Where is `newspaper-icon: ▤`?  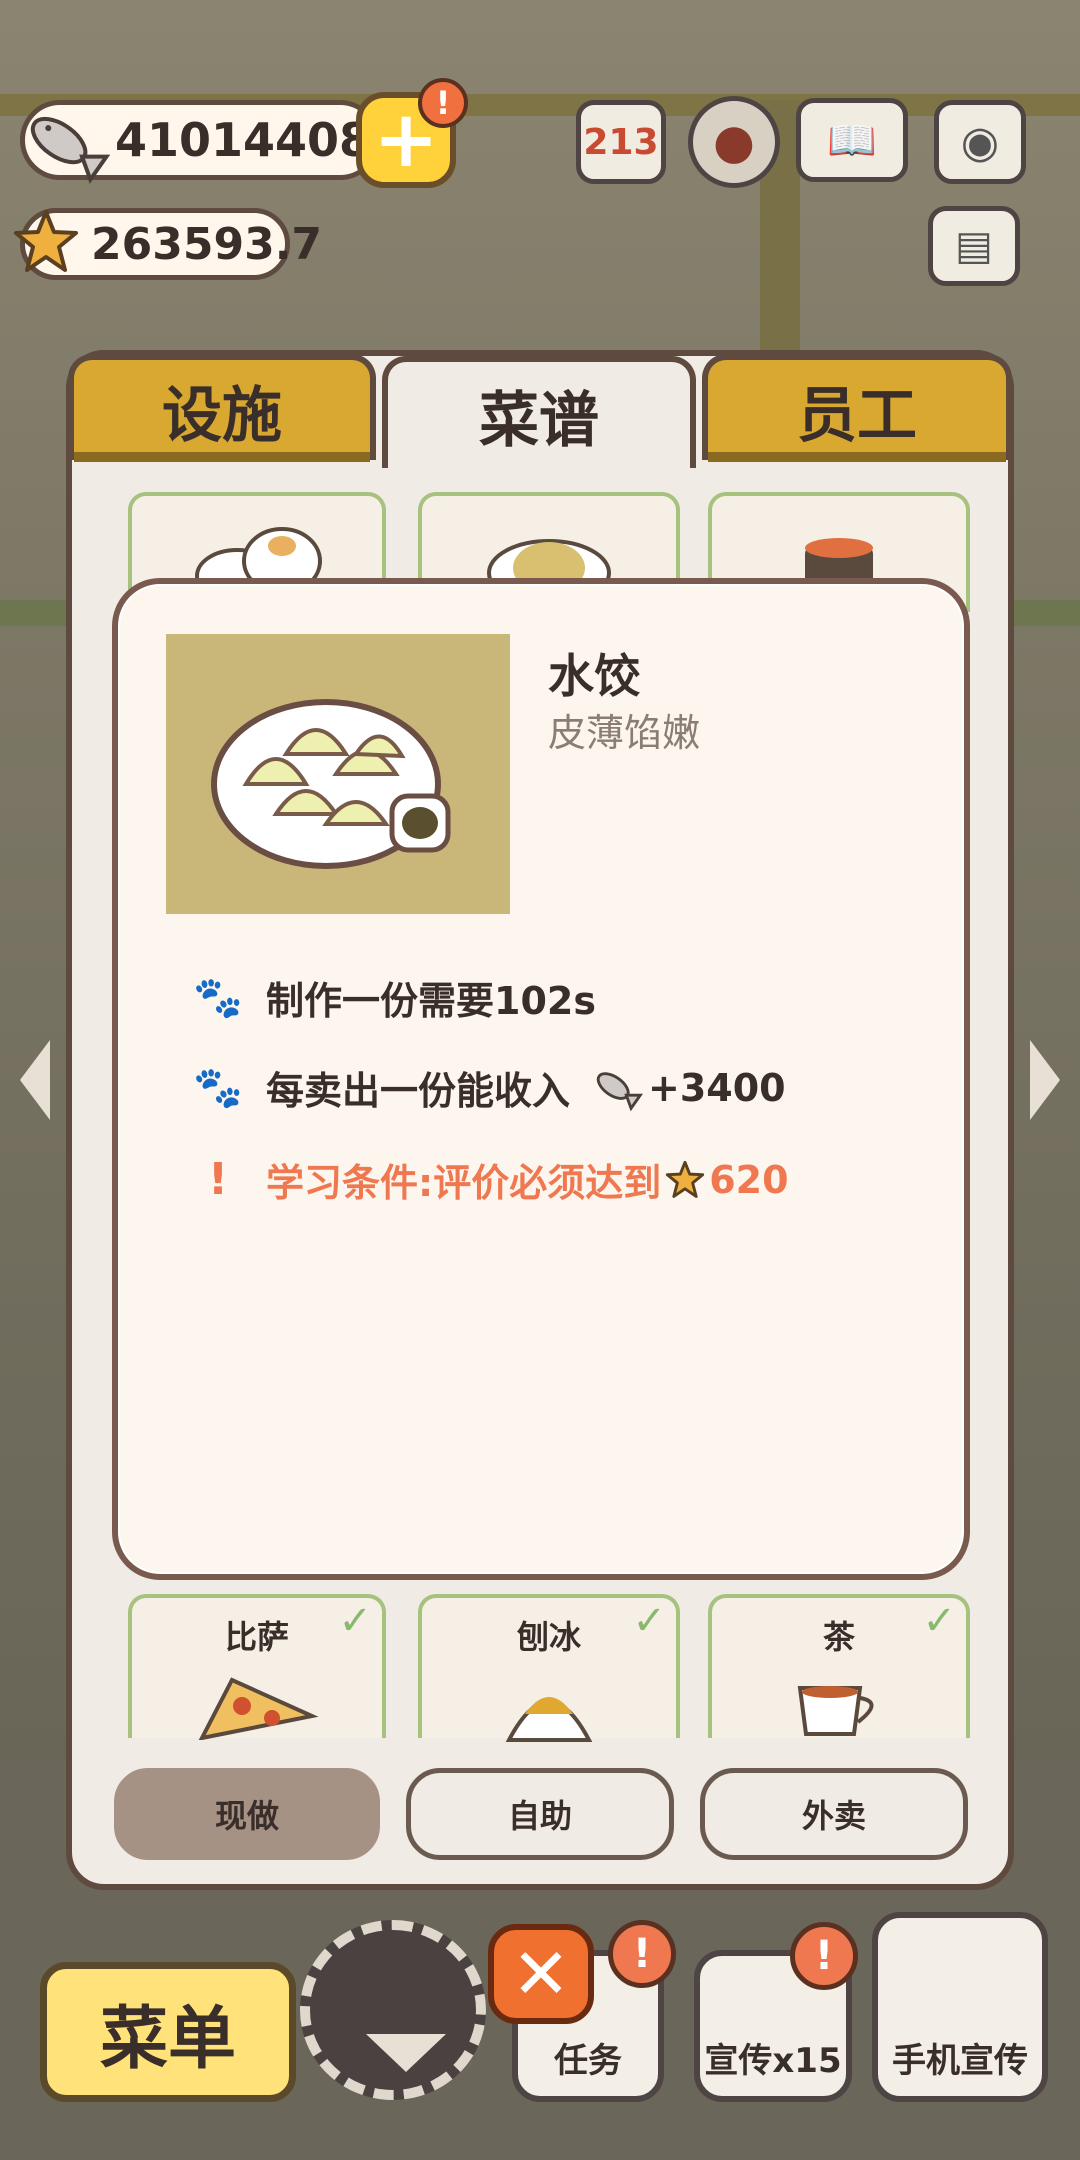 newspaper-icon: ▤ is located at coordinates (974, 246).